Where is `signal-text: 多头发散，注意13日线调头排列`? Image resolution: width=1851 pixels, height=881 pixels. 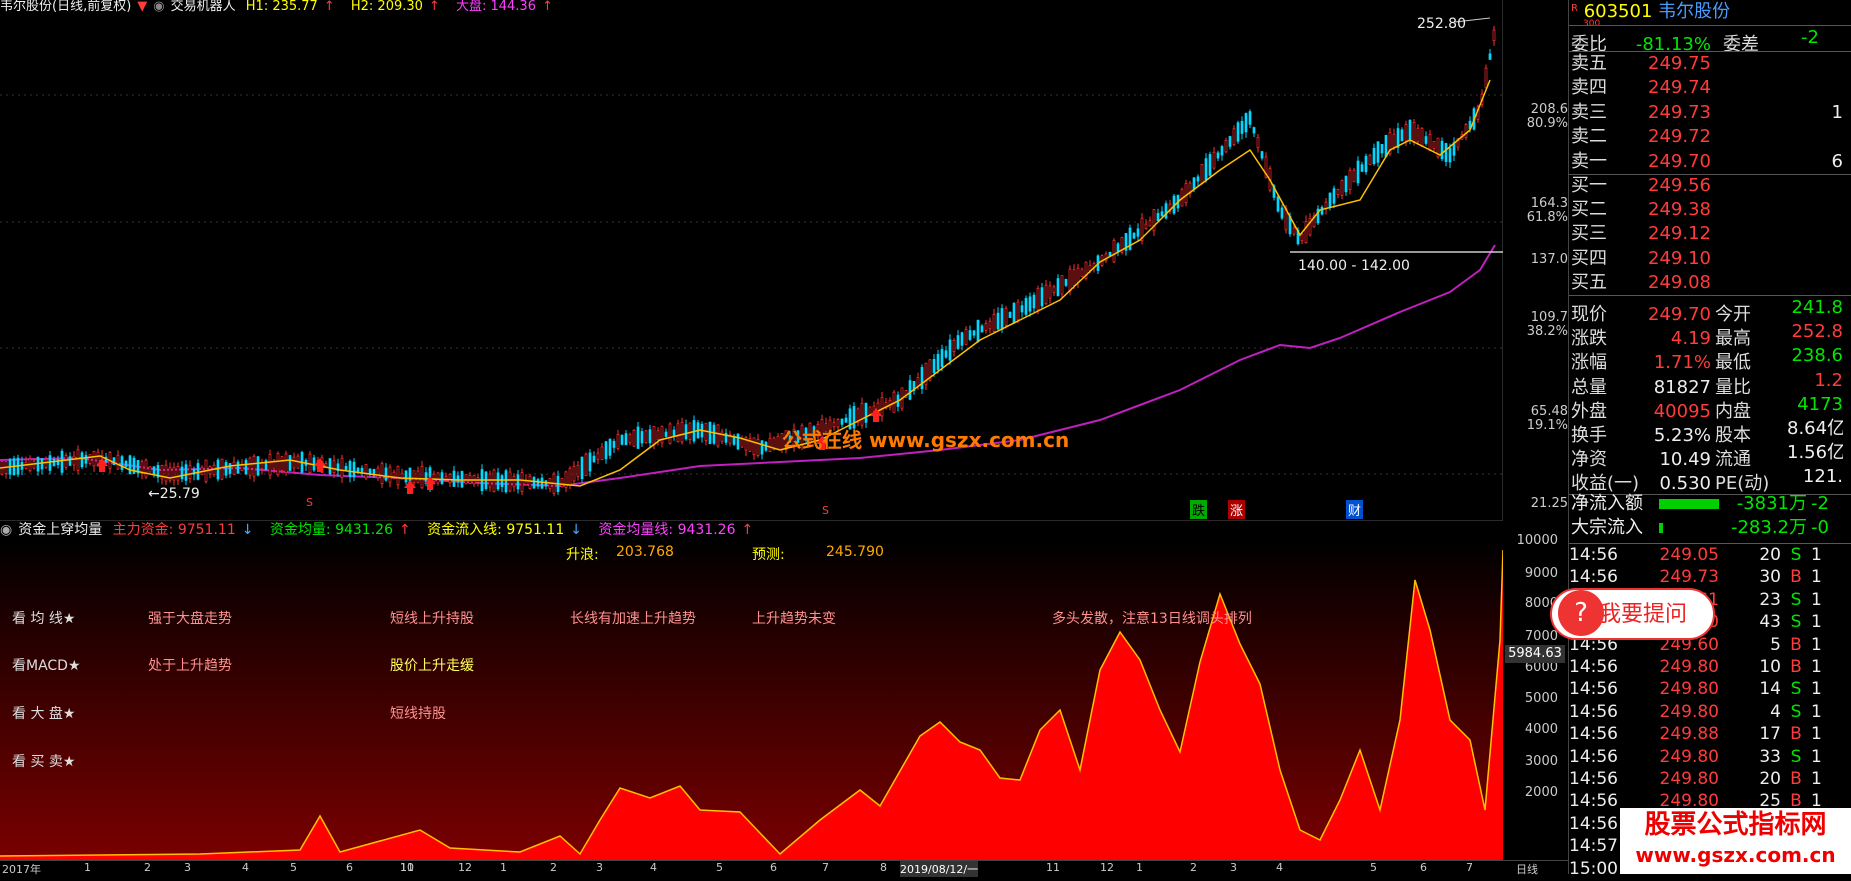 signal-text: 多头发散，注意13日线调头排列 is located at coordinates (1152, 619).